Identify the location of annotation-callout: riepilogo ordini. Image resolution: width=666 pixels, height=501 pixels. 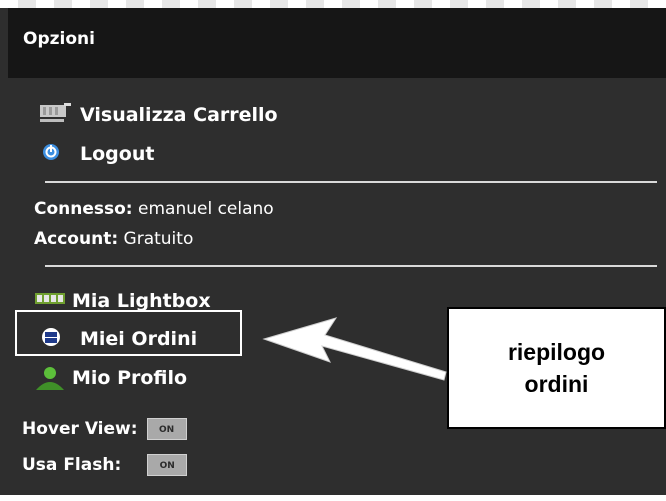
(556, 368).